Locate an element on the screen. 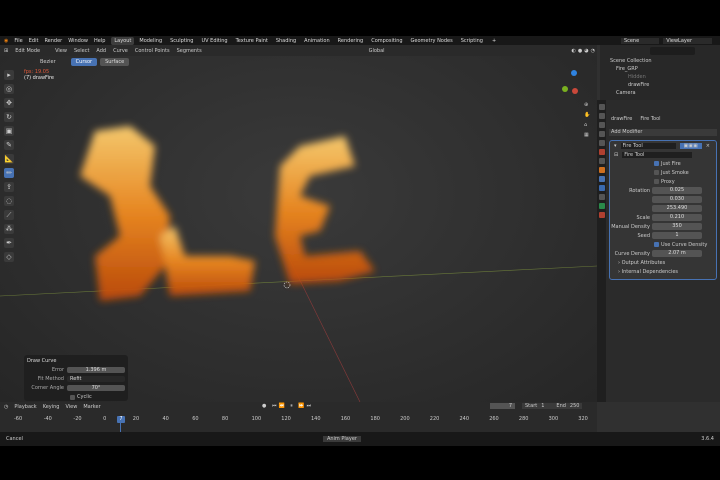  modifier-tab-icon is located at coordinates (601, 179).